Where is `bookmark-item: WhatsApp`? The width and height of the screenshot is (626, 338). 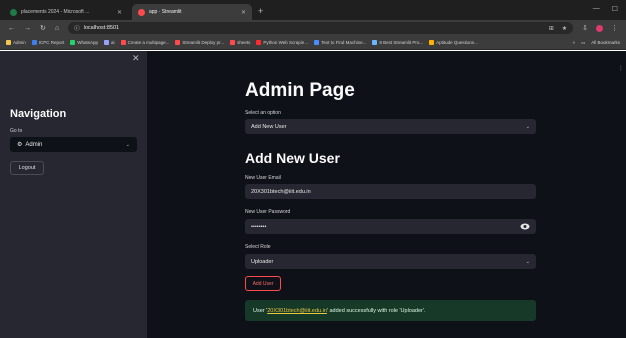
bookmark-item: WhatsApp is located at coordinates (84, 42).